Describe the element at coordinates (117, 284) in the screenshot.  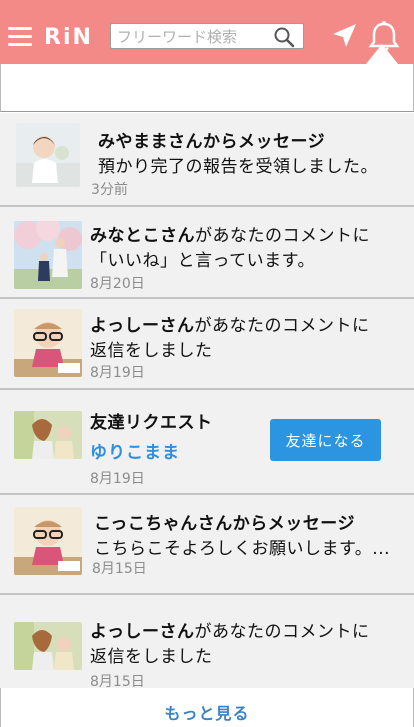
I see `notification-date: 8月20日` at that location.